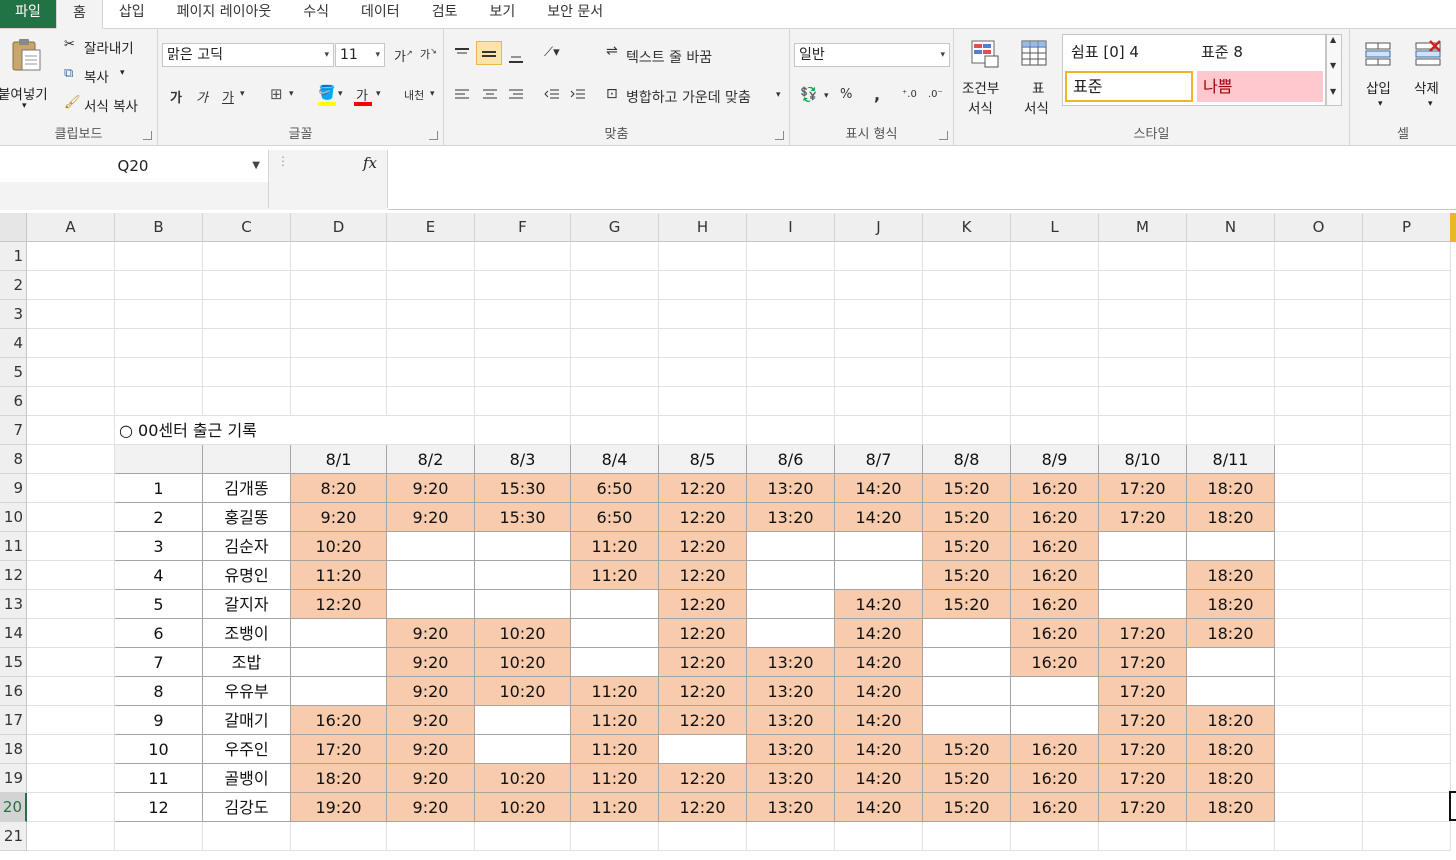  What do you see at coordinates (13, 720) in the screenshot?
I see `row-header: 17` at bounding box center [13, 720].